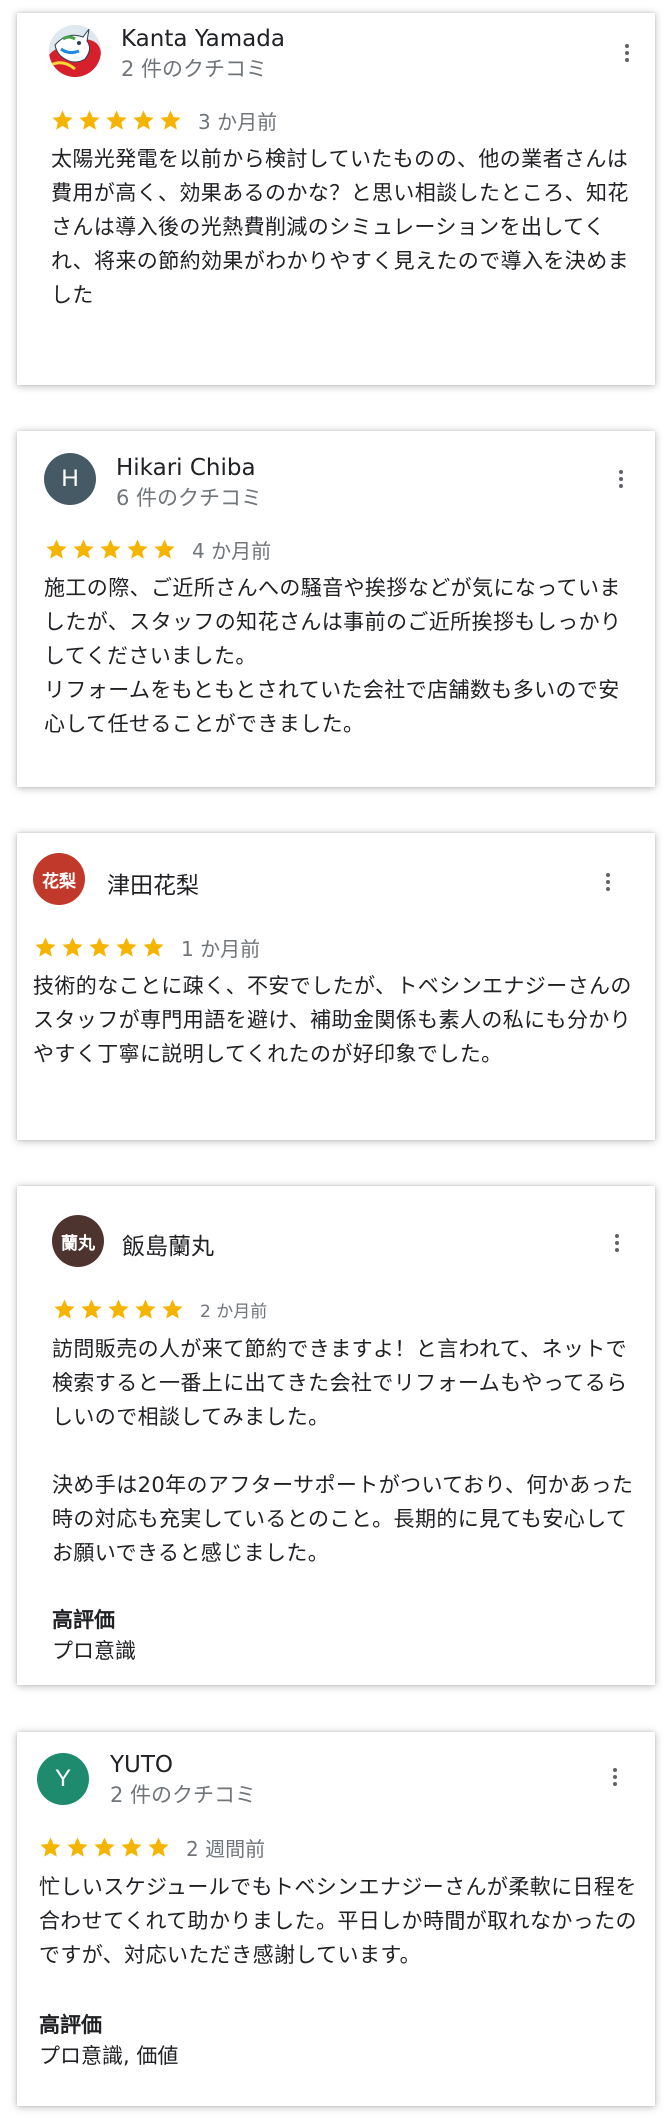 The height and width of the screenshot is (2120, 671). I want to click on avatar-logo: 蘭丸, so click(78, 1243).